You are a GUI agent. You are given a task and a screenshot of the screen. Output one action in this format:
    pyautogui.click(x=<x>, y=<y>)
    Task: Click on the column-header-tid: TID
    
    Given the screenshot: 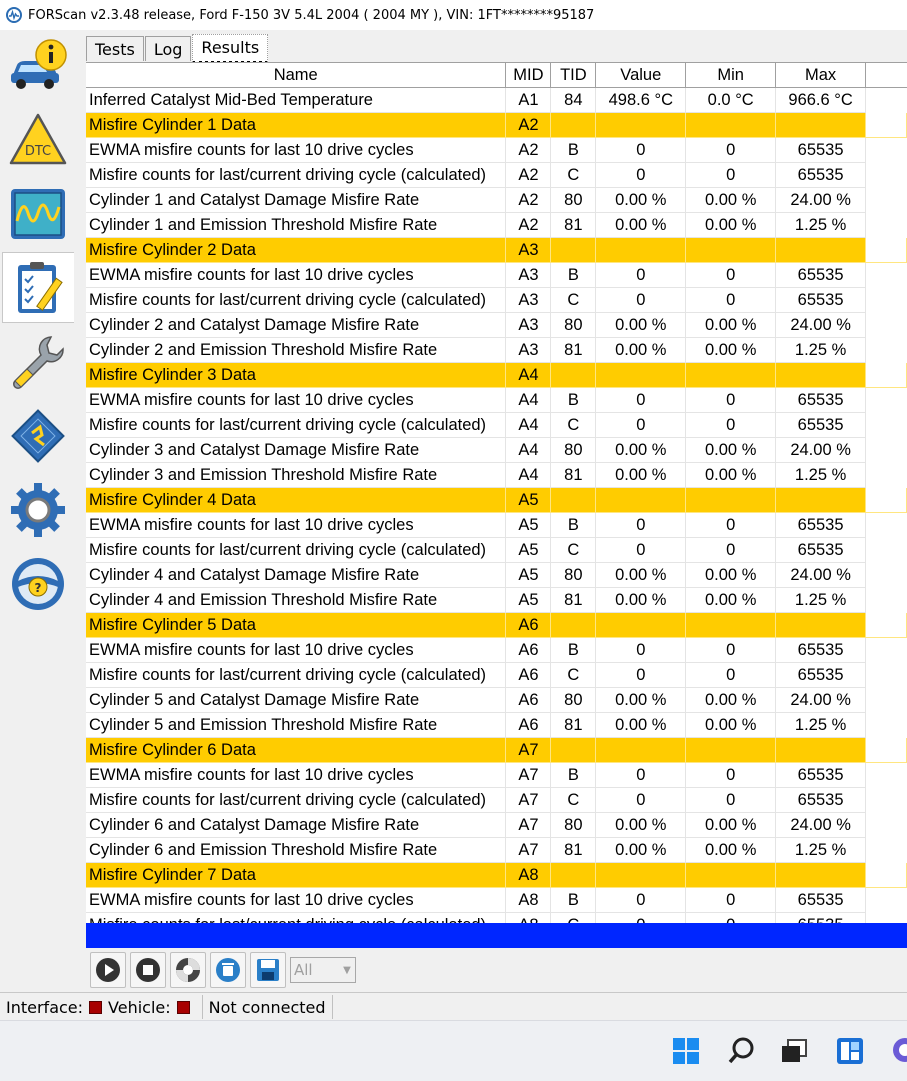 What is the action you would take?
    pyautogui.click(x=573, y=75)
    